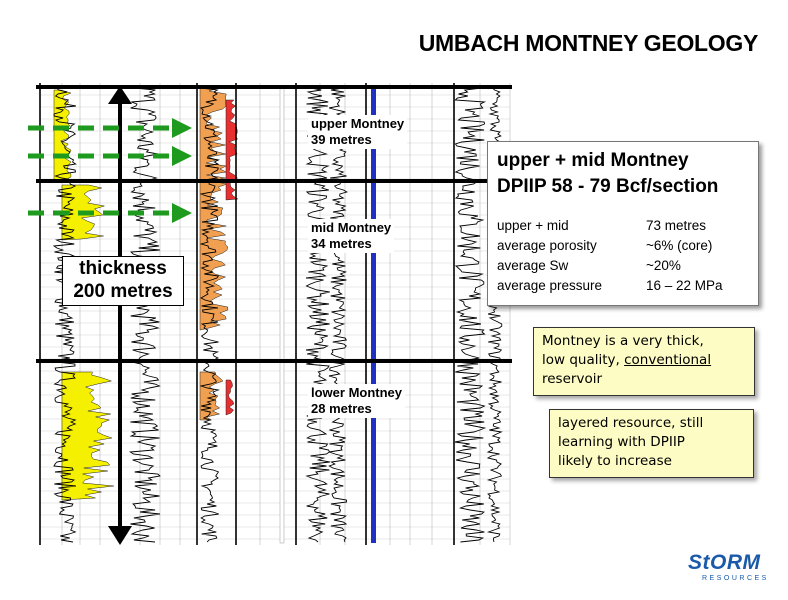  Describe the element at coordinates (605, 245) in the screenshot. I see `summary-row: average porosity ~6% (core)` at that location.